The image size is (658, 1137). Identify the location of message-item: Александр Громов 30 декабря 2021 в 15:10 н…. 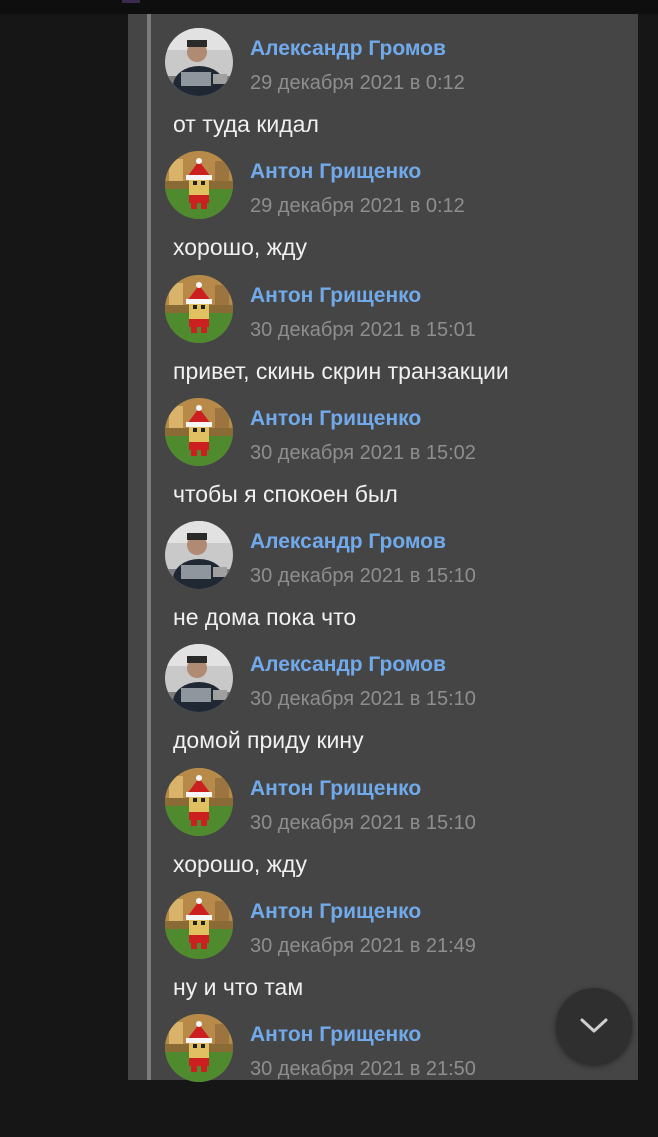
(400, 582).